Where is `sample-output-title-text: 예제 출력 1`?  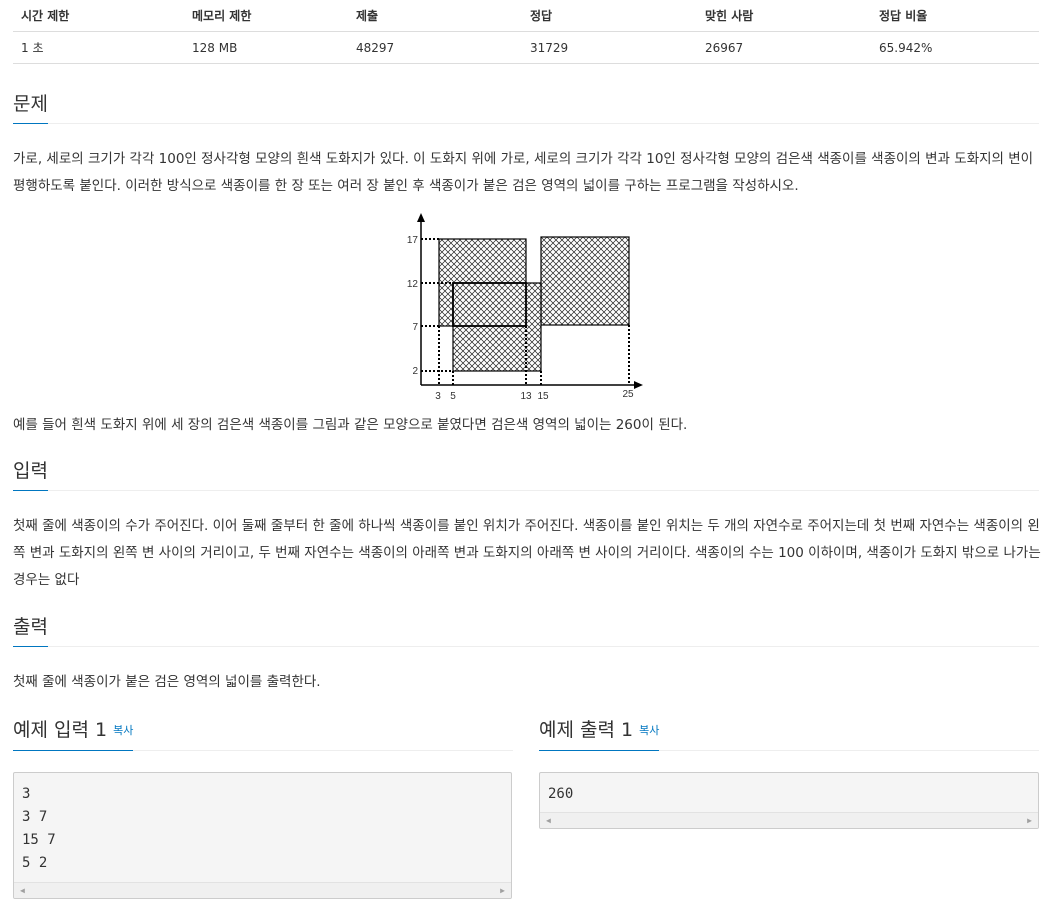
sample-output-title-text: 예제 출력 1 is located at coordinates (586, 730).